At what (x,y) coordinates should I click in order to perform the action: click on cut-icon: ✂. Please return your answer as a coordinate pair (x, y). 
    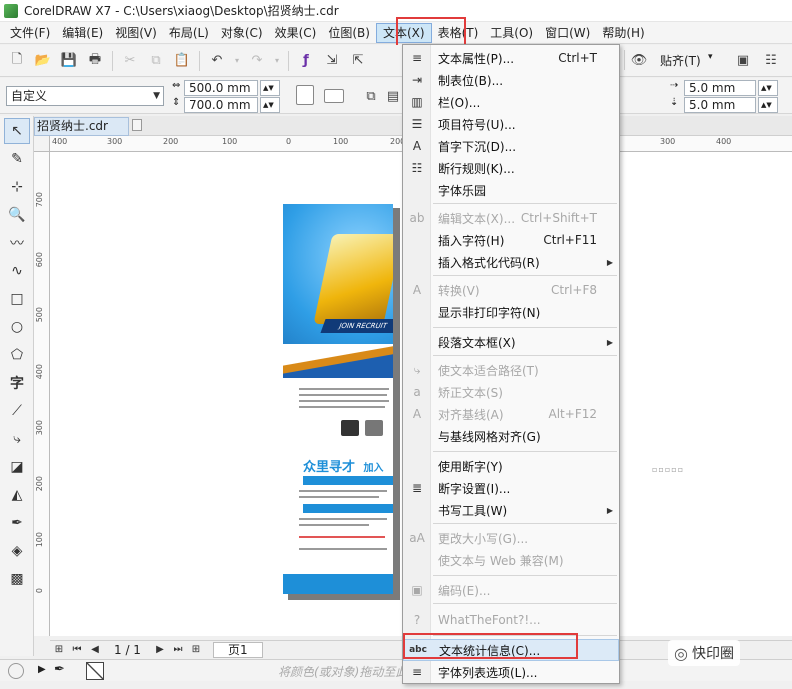
    Looking at the image, I should click on (130, 61).